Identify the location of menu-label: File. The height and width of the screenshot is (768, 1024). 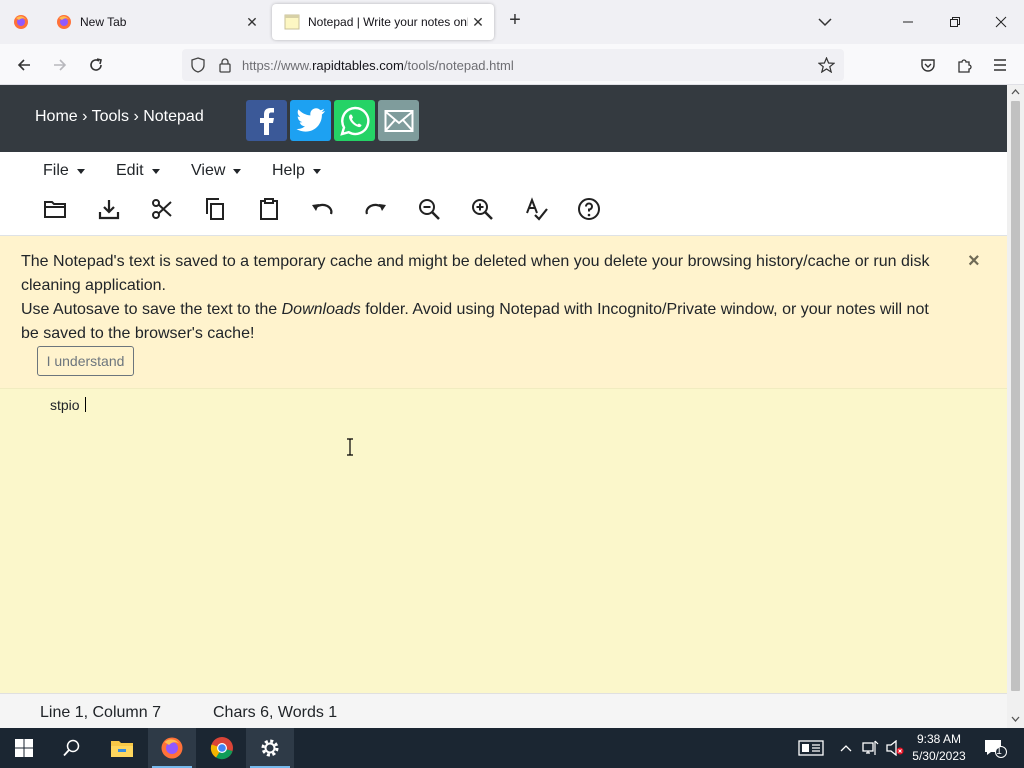
(56, 170).